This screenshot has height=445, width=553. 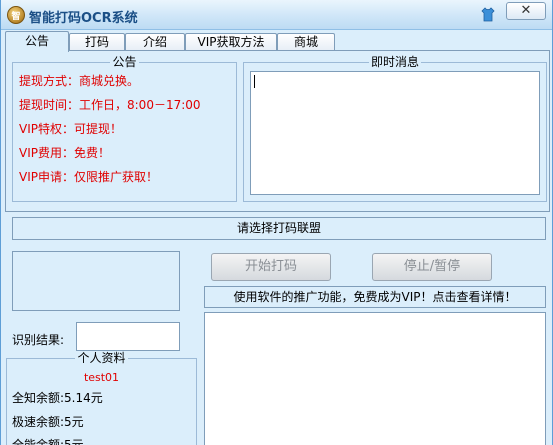 I want to click on profile-username: test01, so click(x=101, y=377).